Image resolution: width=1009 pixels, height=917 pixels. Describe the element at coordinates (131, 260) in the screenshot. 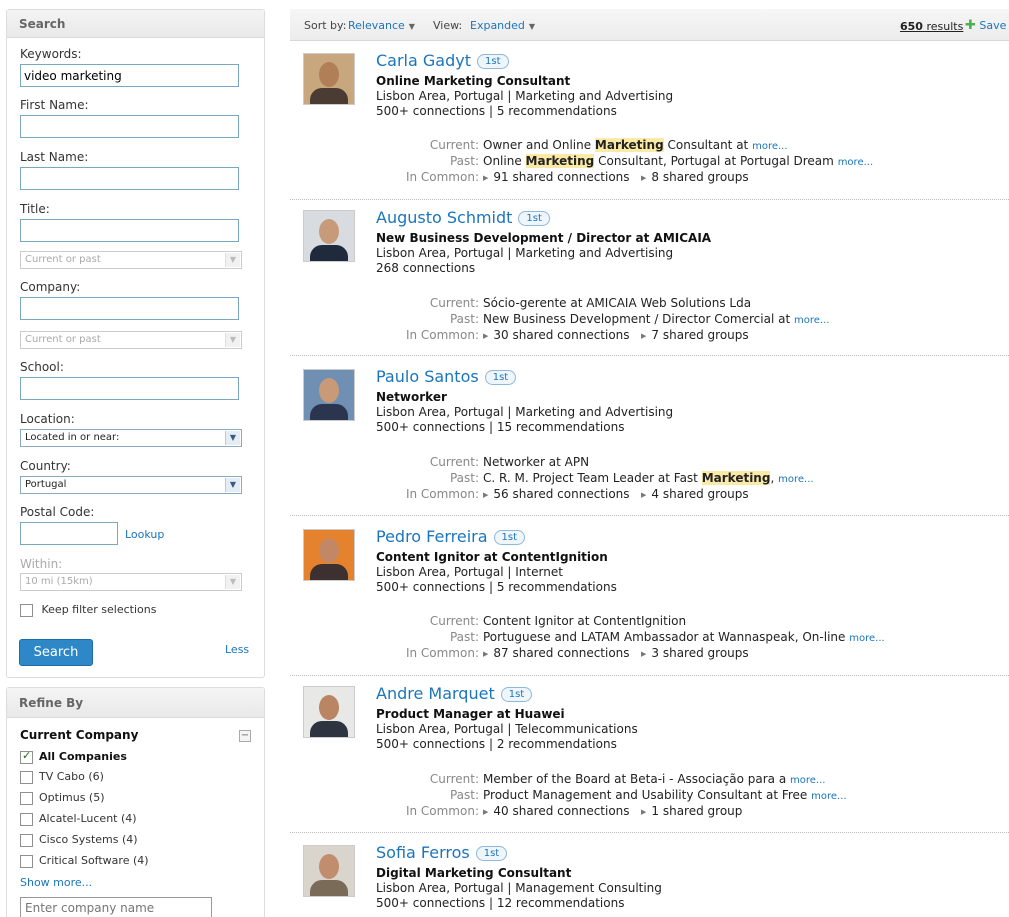

I see `title-scope-select: Current or past ▼` at that location.